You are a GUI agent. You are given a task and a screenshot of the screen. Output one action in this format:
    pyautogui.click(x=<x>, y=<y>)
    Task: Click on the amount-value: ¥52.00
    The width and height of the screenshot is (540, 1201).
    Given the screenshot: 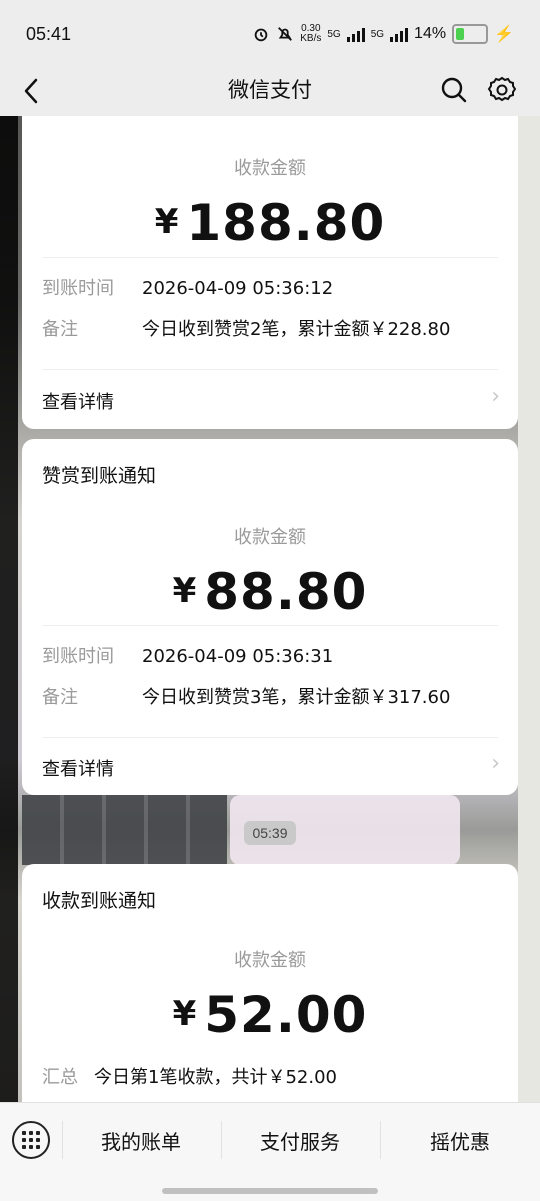 What is the action you would take?
    pyautogui.click(x=270, y=1015)
    